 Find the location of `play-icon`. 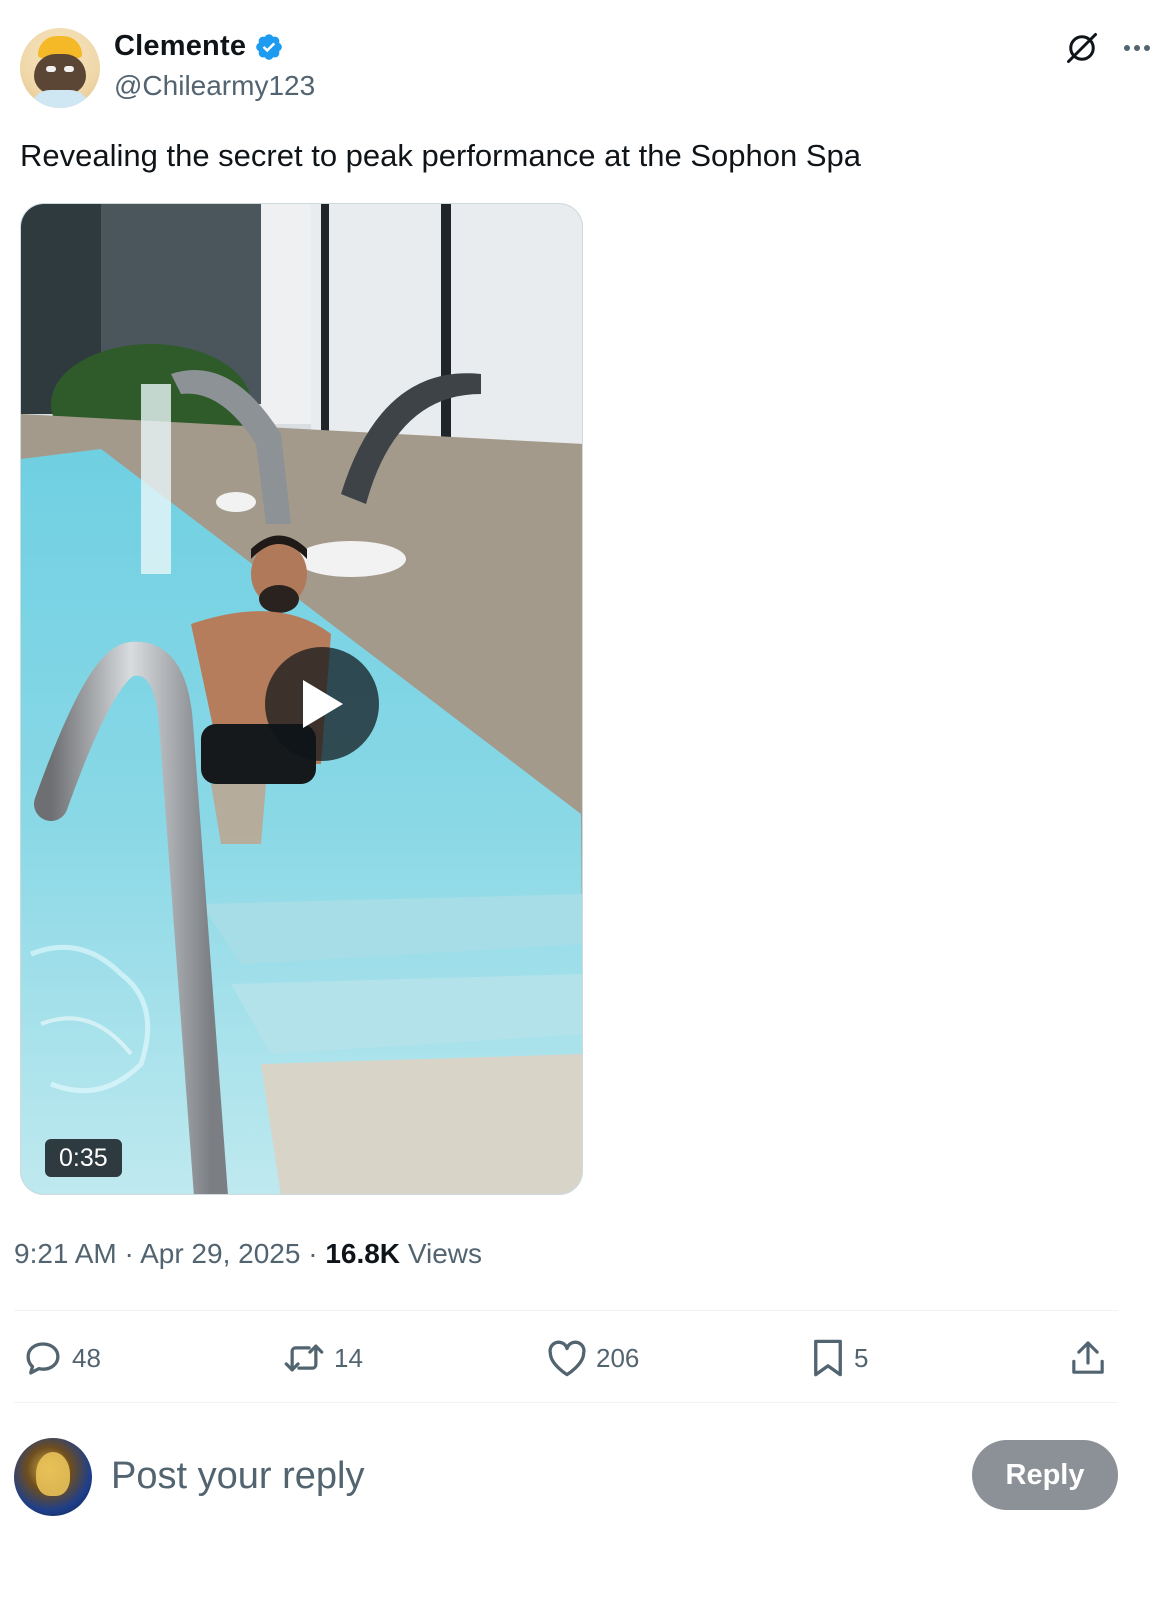

play-icon is located at coordinates (323, 704).